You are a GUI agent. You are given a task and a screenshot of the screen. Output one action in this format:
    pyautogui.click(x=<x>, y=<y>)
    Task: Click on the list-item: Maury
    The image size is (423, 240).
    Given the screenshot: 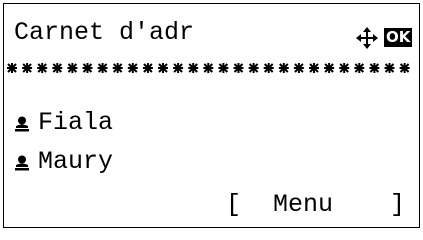 What is the action you would take?
    pyautogui.click(x=209, y=162)
    